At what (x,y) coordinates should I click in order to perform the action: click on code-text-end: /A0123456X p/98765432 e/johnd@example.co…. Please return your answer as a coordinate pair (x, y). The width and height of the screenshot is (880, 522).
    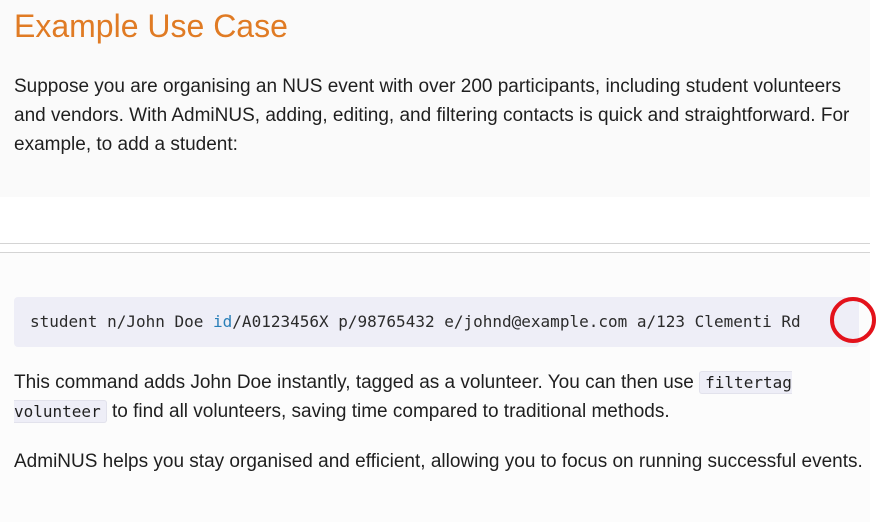
    Looking at the image, I should click on (516, 321).